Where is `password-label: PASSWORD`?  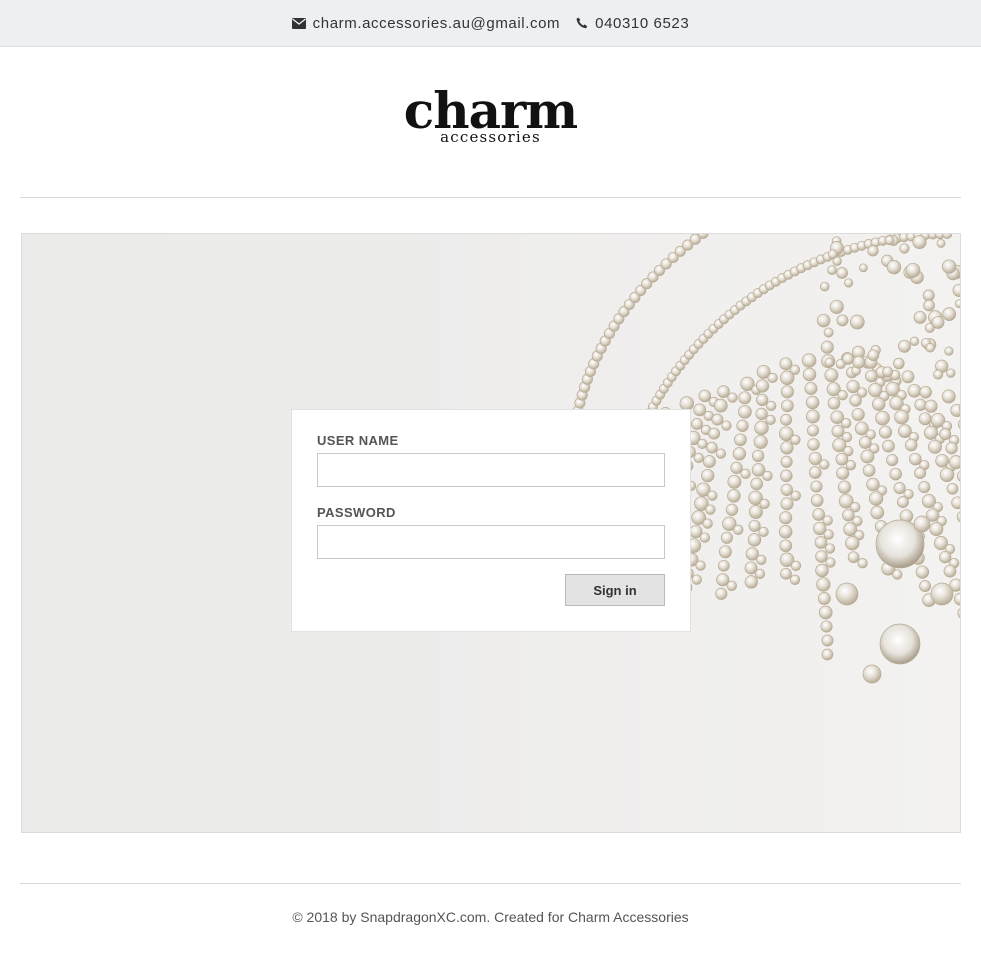 password-label: PASSWORD is located at coordinates (356, 512).